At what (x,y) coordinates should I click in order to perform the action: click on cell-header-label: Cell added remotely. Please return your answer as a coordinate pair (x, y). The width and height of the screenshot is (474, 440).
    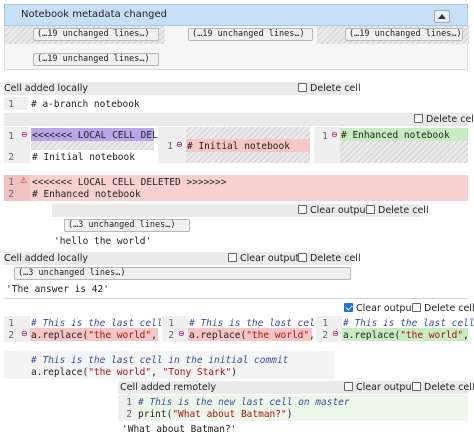
    Looking at the image, I should click on (168, 387).